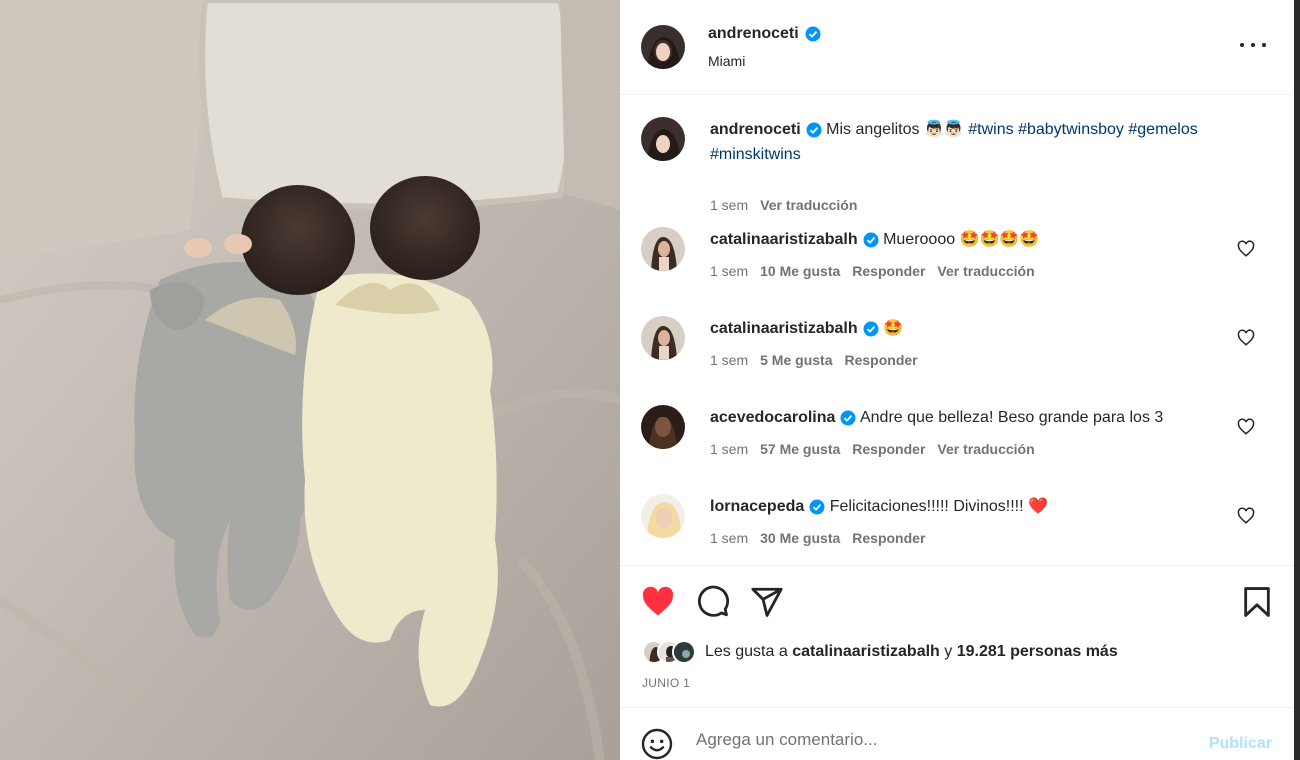 The height and width of the screenshot is (760, 1300). Describe the element at coordinates (808, 205) in the screenshot. I see `caption-translate-link: Ver traducción` at that location.